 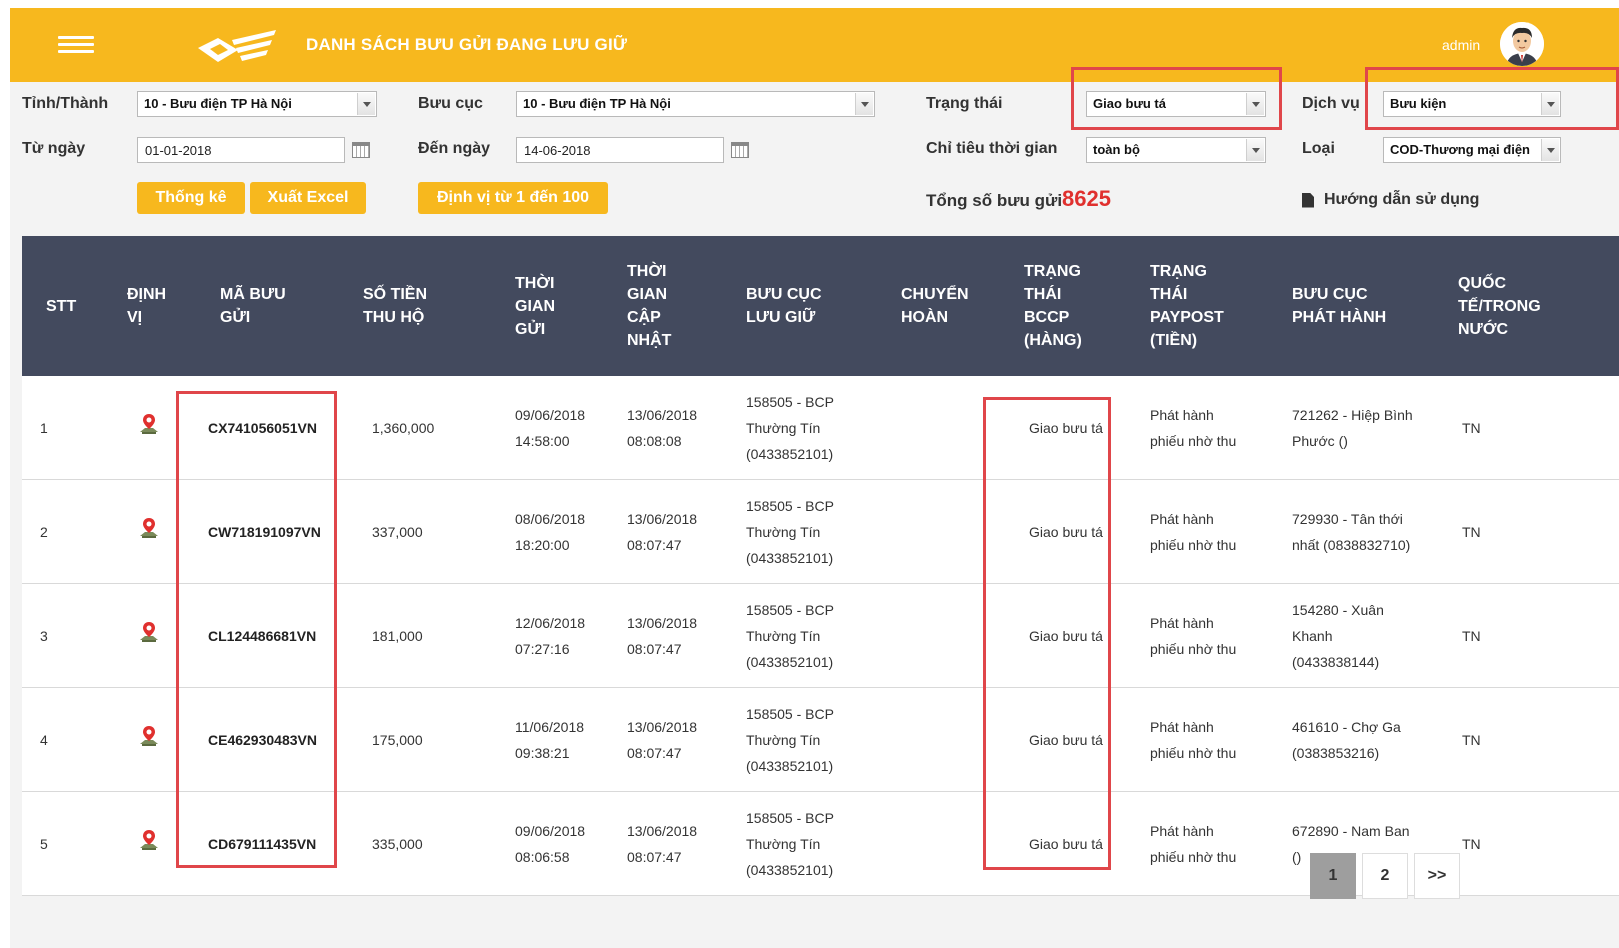 I want to click on time-metric-select: toàn bộ, so click(x=1176, y=150).